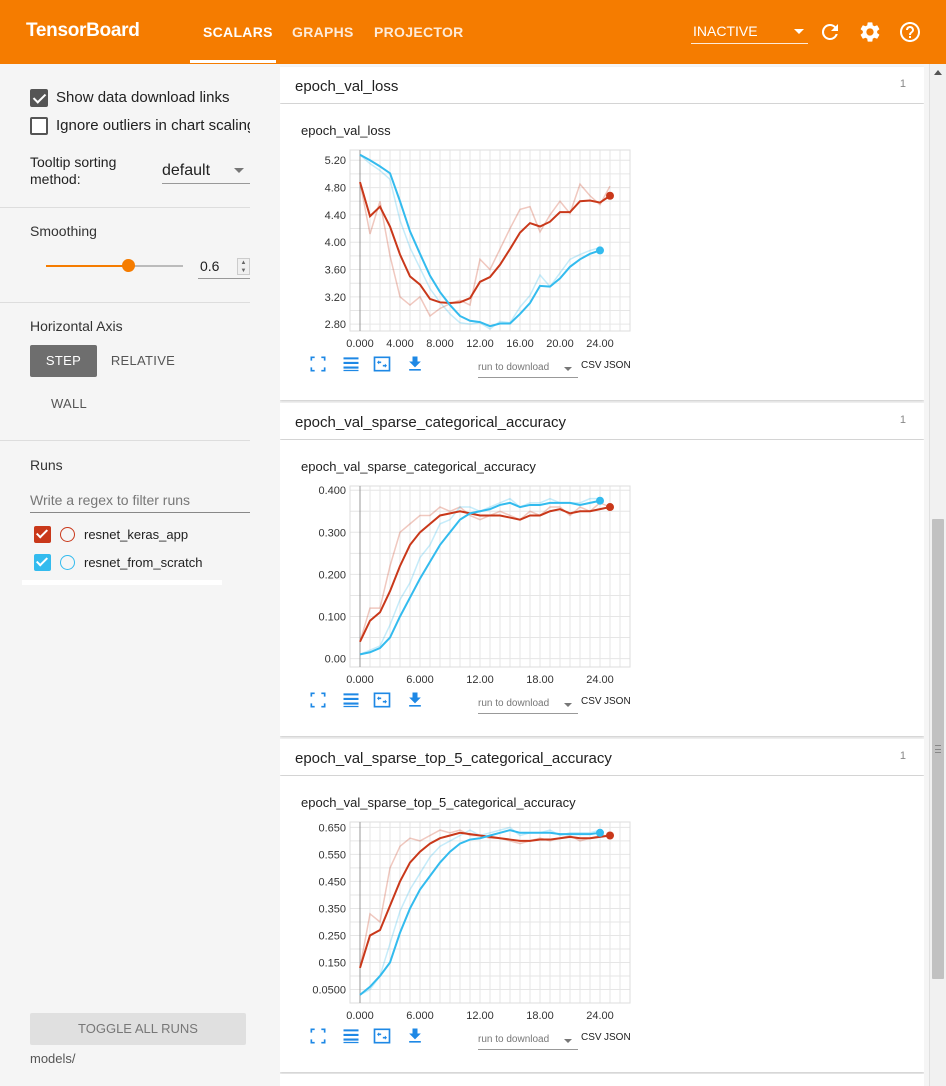 This screenshot has height=1086, width=946. What do you see at coordinates (224, 267) in the screenshot?
I see `smoothing-value-input: 0.6 ▲ ▼` at bounding box center [224, 267].